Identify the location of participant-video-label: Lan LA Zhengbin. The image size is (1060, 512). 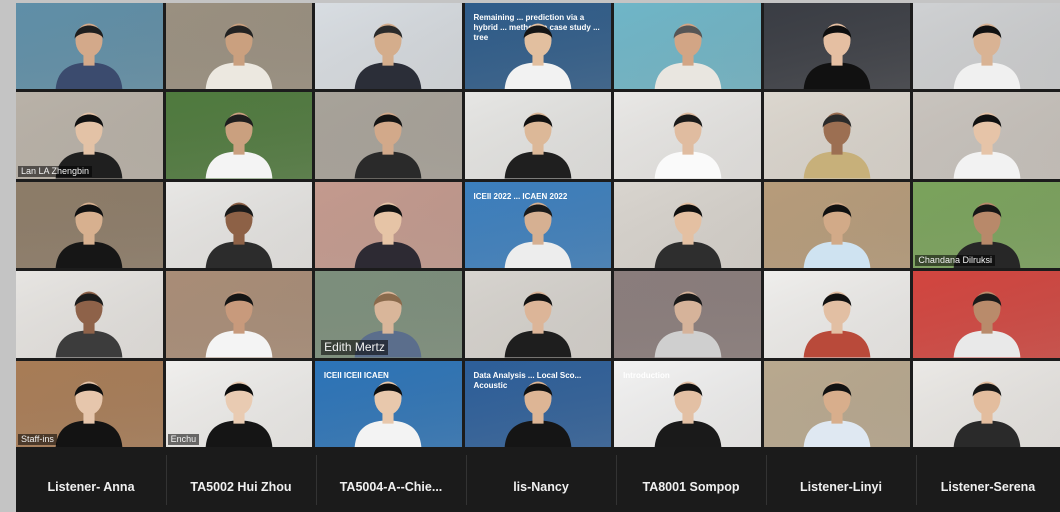
(55, 171).